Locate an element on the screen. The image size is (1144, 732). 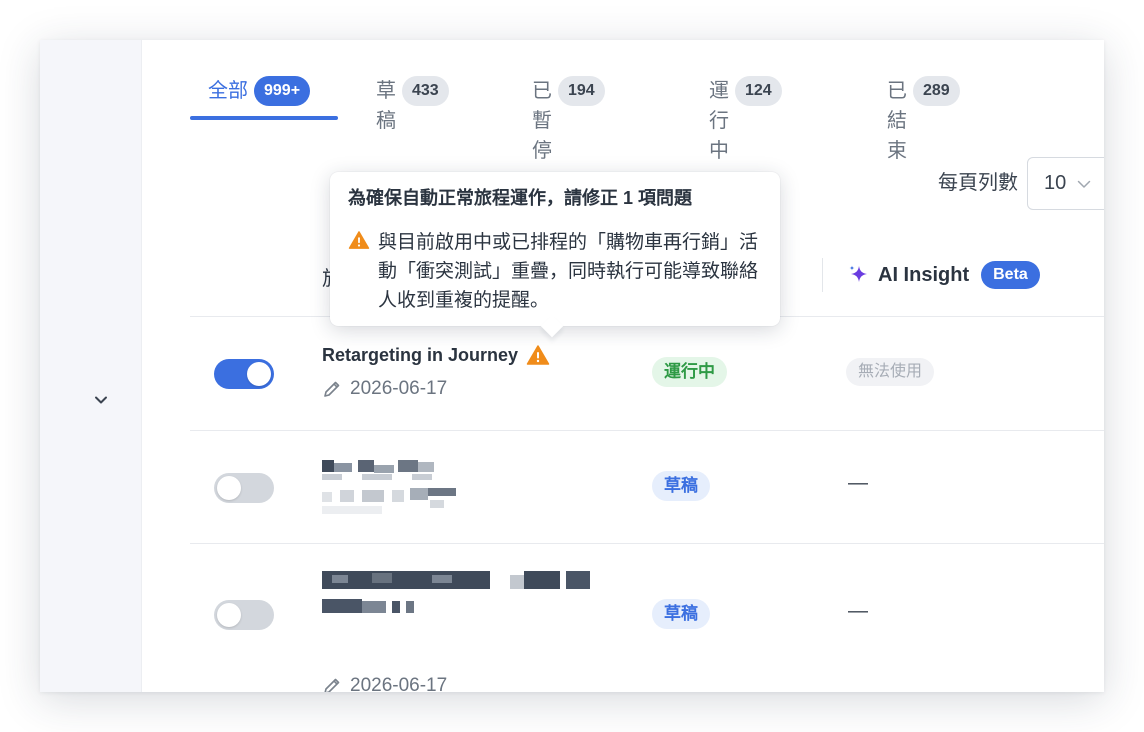
tab-running: 運行中 124 is located at coordinates (745, 119).